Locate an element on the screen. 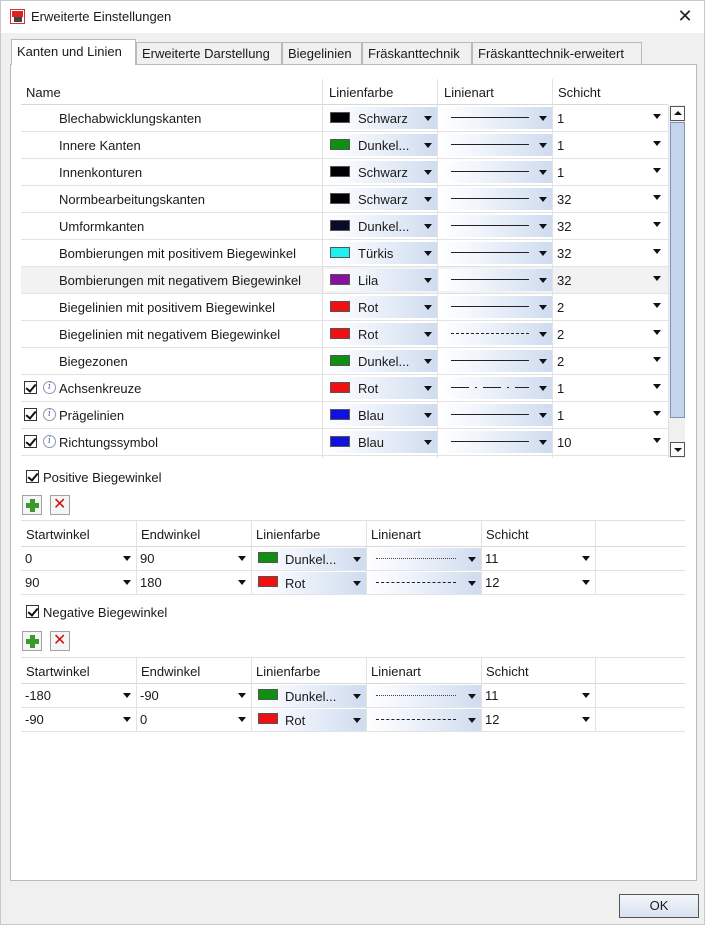 This screenshot has width=705, height=925. add-negative-button is located at coordinates (32, 641).